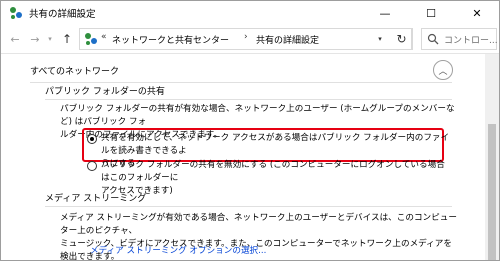 The image size is (500, 261). What do you see at coordinates (105, 92) in the screenshot?
I see `public-folder-title: パブリック フォルダーの共有` at bounding box center [105, 92].